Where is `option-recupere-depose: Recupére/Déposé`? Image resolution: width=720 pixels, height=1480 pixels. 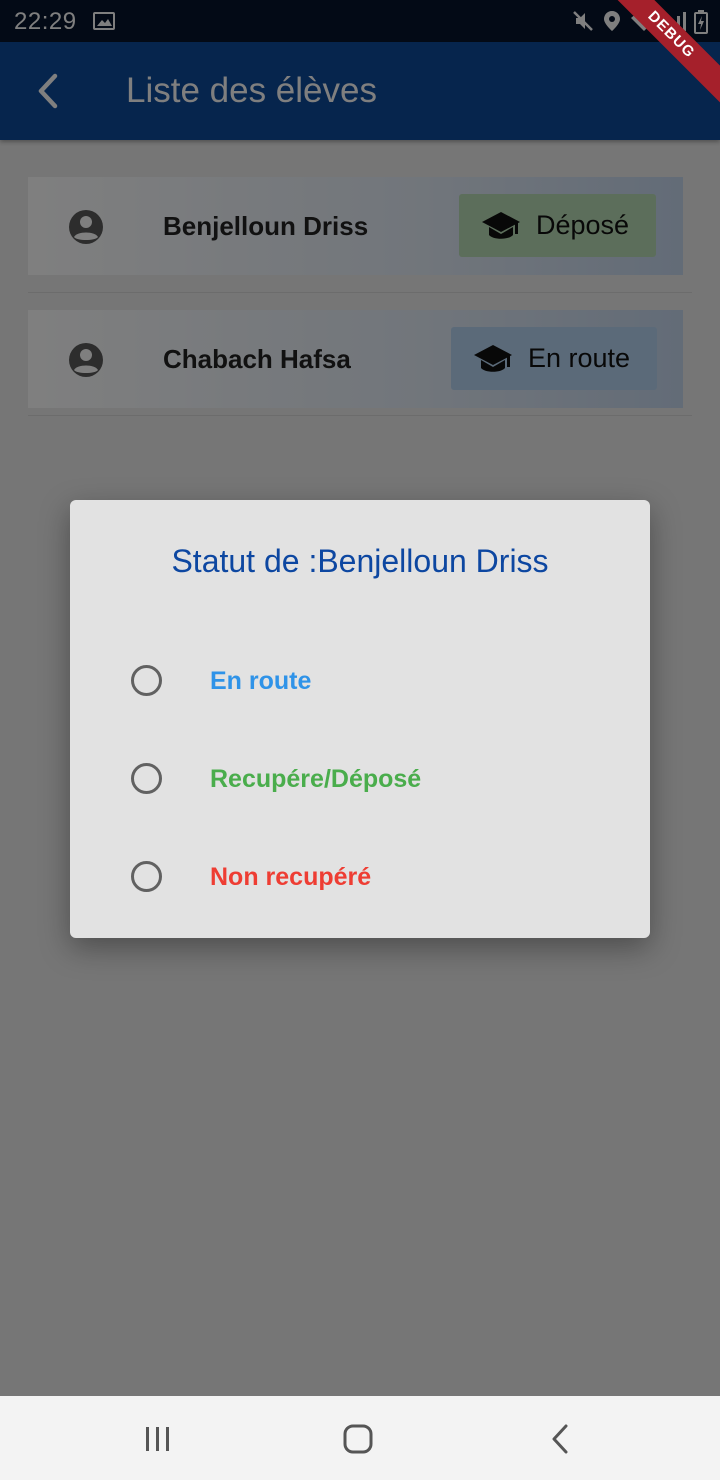
option-recupere-depose: Recupére/Déposé is located at coordinates (360, 778).